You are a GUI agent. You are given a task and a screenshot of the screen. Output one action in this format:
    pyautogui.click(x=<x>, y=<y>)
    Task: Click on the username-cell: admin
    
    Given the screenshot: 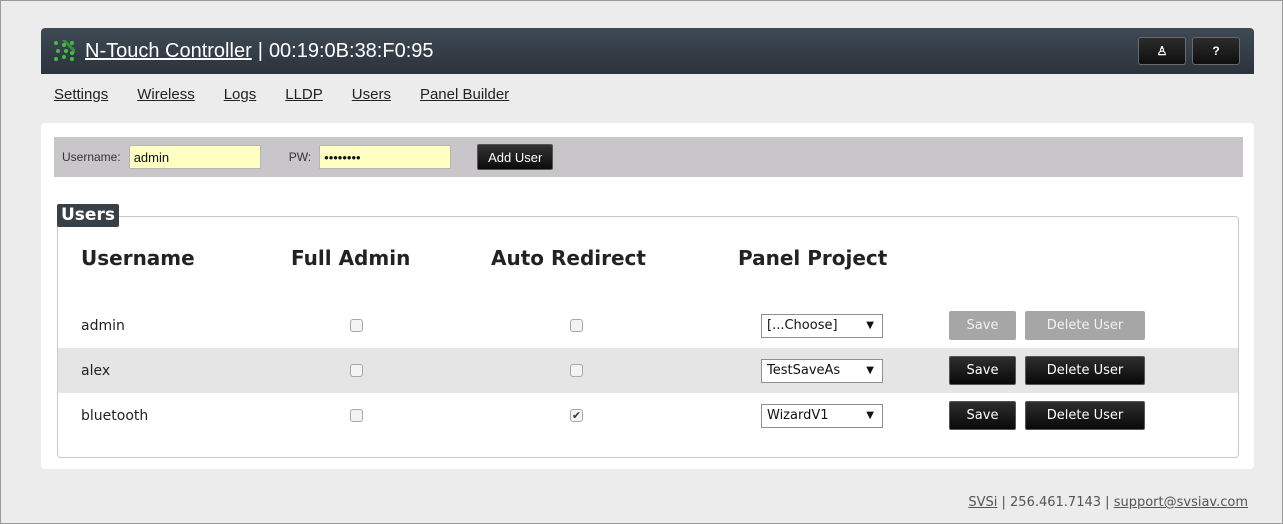 What is the action you would take?
    pyautogui.click(x=103, y=325)
    